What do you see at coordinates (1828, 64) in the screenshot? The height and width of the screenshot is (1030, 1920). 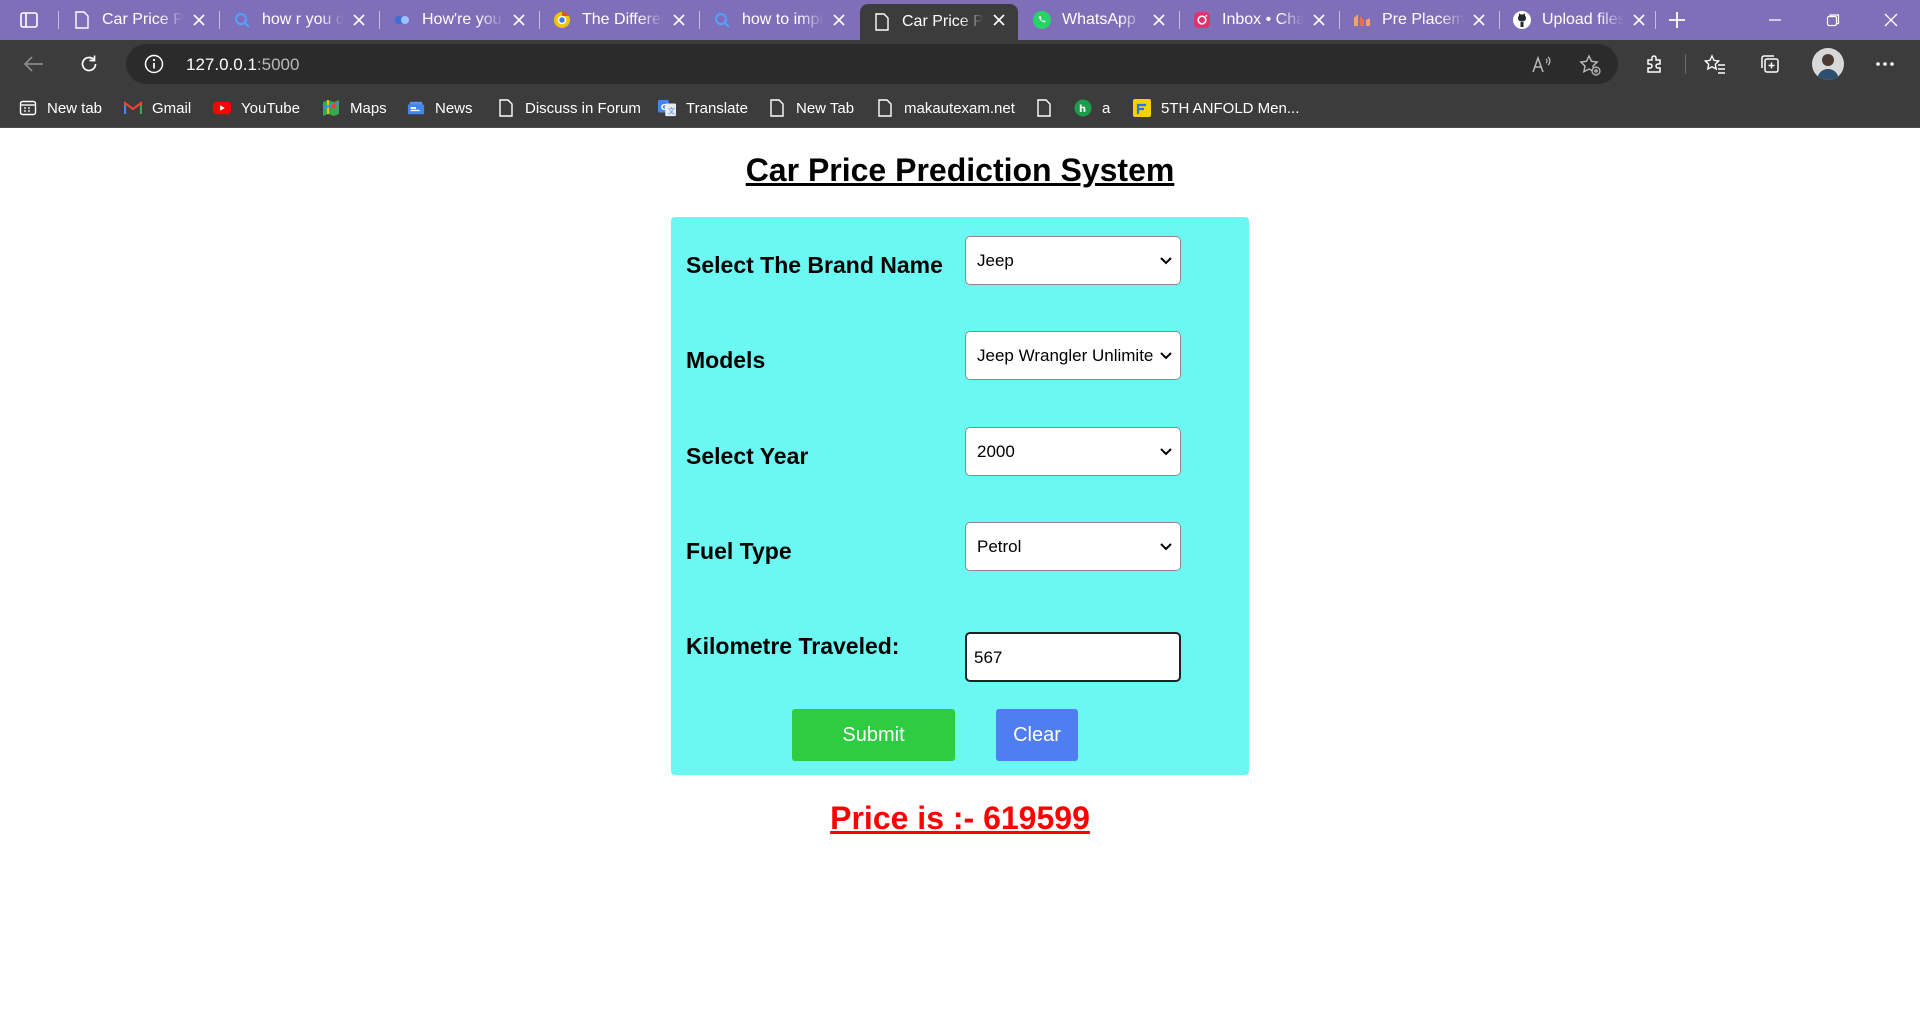 I see `profile-avatar` at bounding box center [1828, 64].